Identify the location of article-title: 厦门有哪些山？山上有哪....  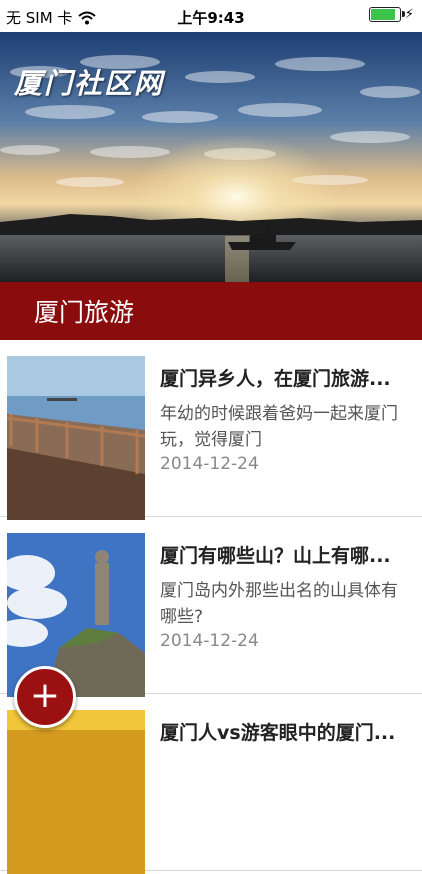
(275, 556).